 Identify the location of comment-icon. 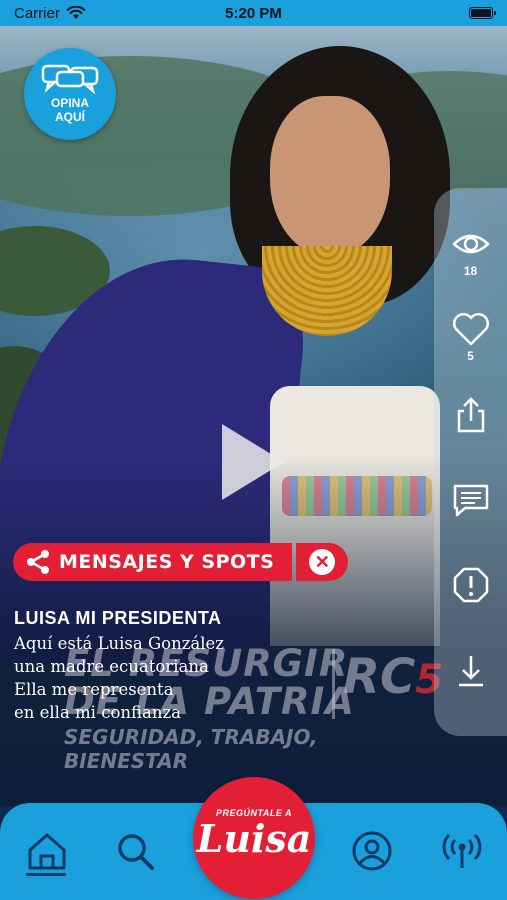
(470, 500).